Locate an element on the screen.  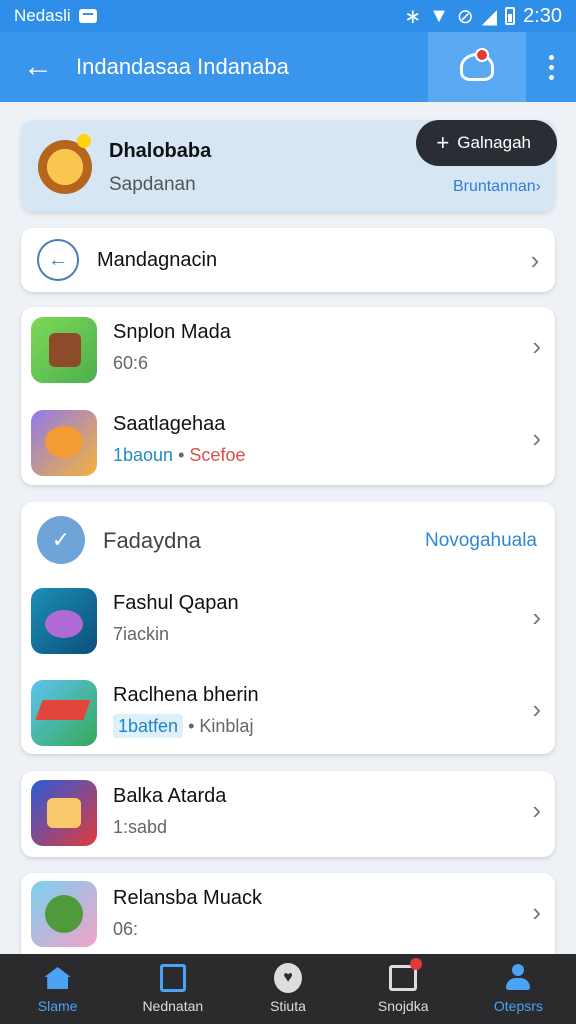
list-item: Snplon Mada 60:6 › is located at coordinates (288, 353).